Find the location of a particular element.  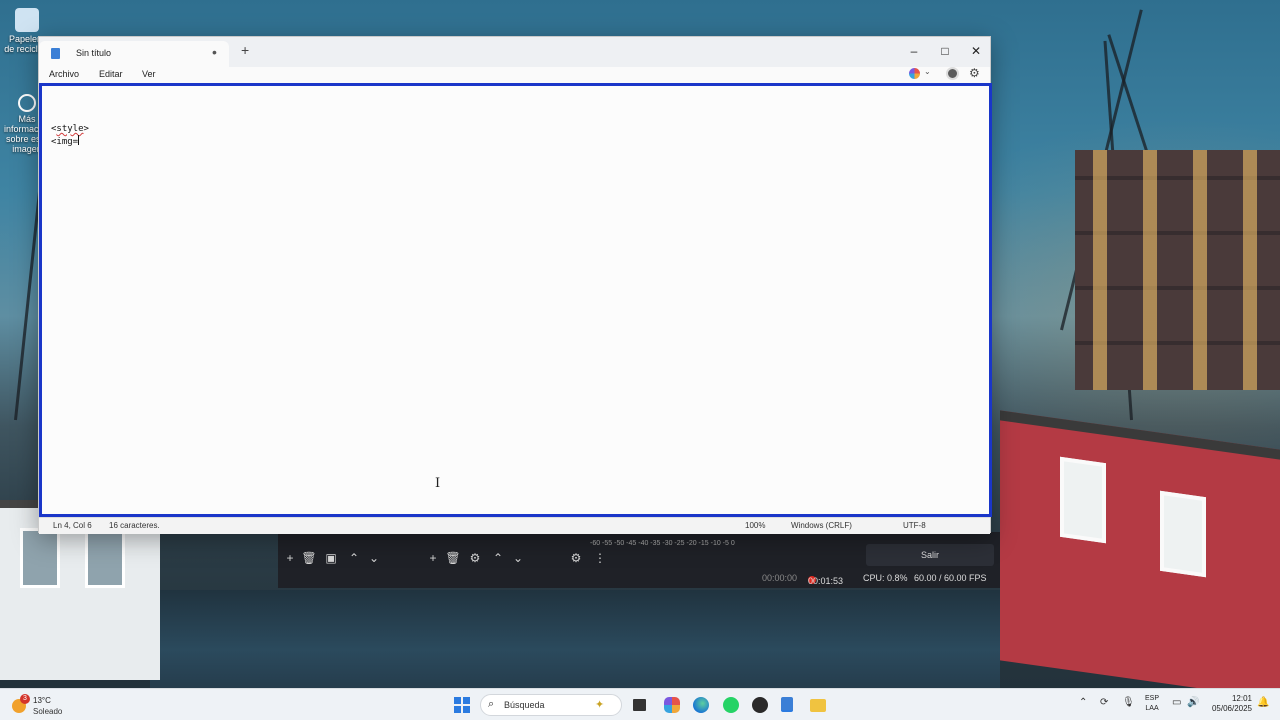

scene-filter-icon: ▣ is located at coordinates (331, 558).